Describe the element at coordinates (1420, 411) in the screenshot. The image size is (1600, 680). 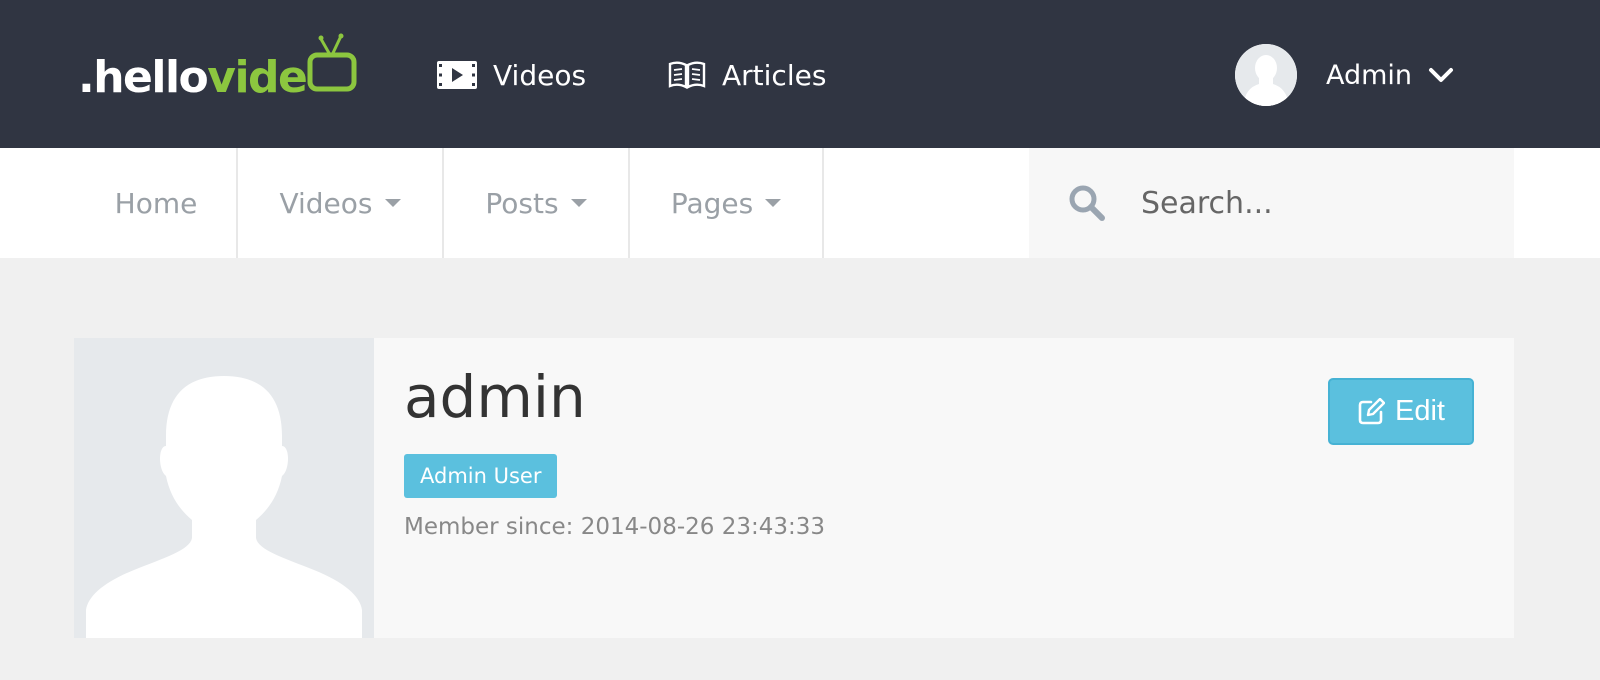
I see `edit-button-label: Edit` at that location.